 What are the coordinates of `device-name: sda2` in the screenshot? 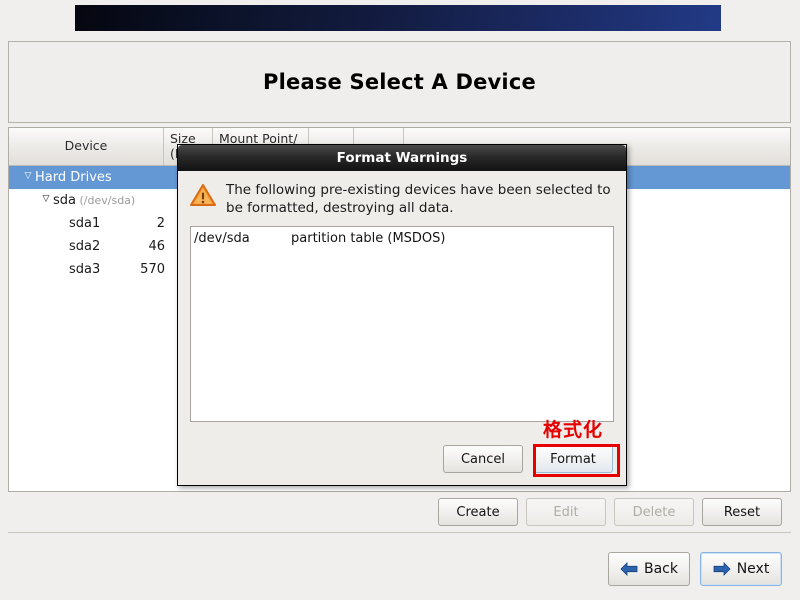 It's located at (85, 246).